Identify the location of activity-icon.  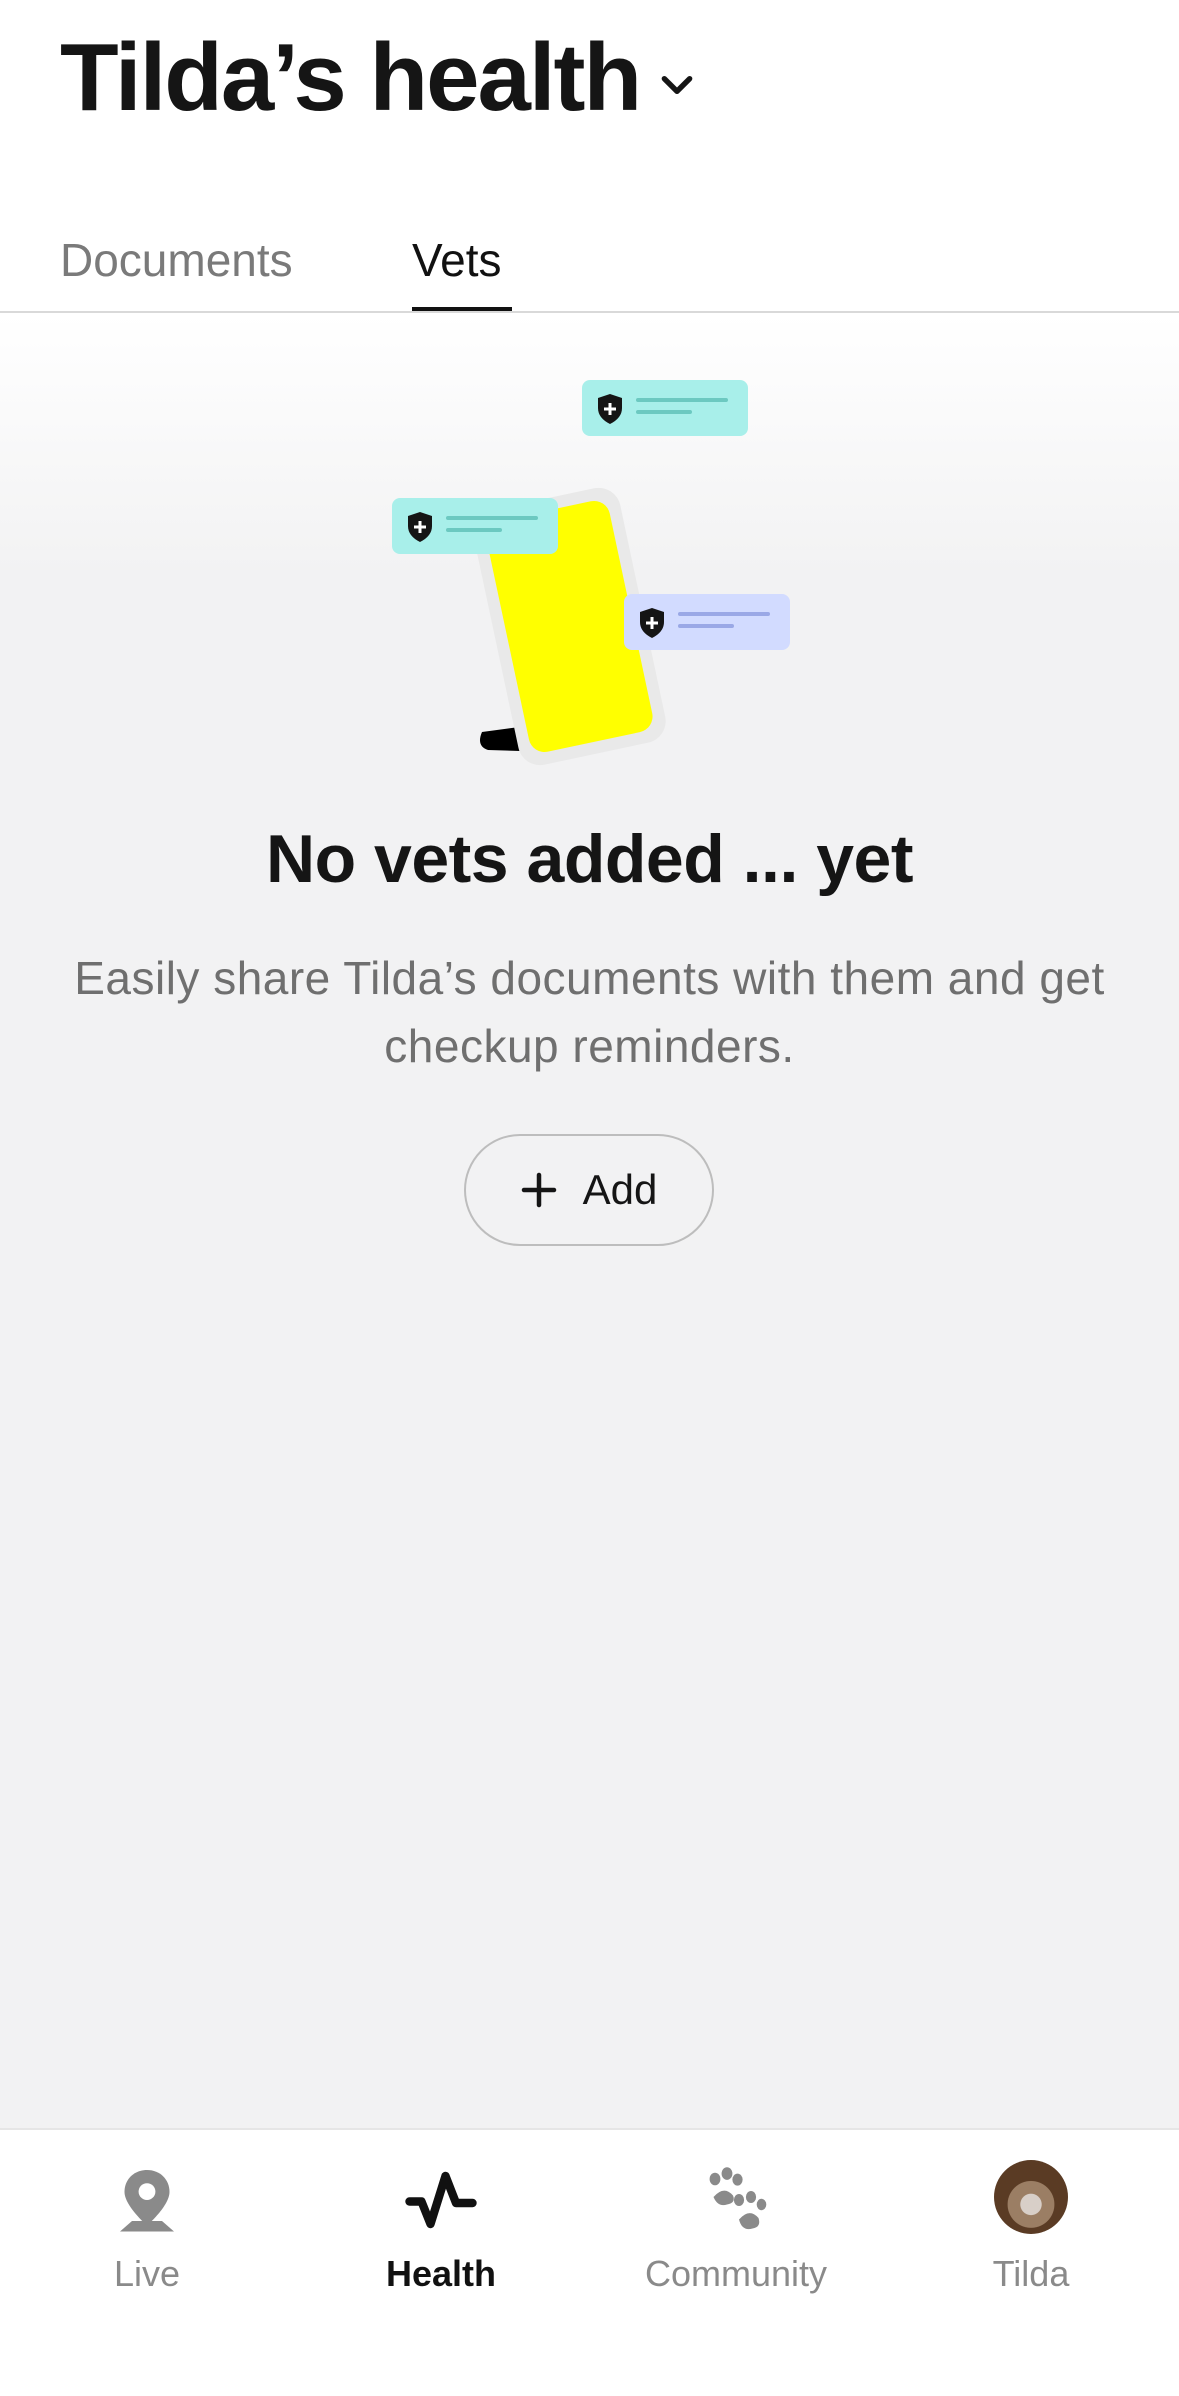
(441, 2200).